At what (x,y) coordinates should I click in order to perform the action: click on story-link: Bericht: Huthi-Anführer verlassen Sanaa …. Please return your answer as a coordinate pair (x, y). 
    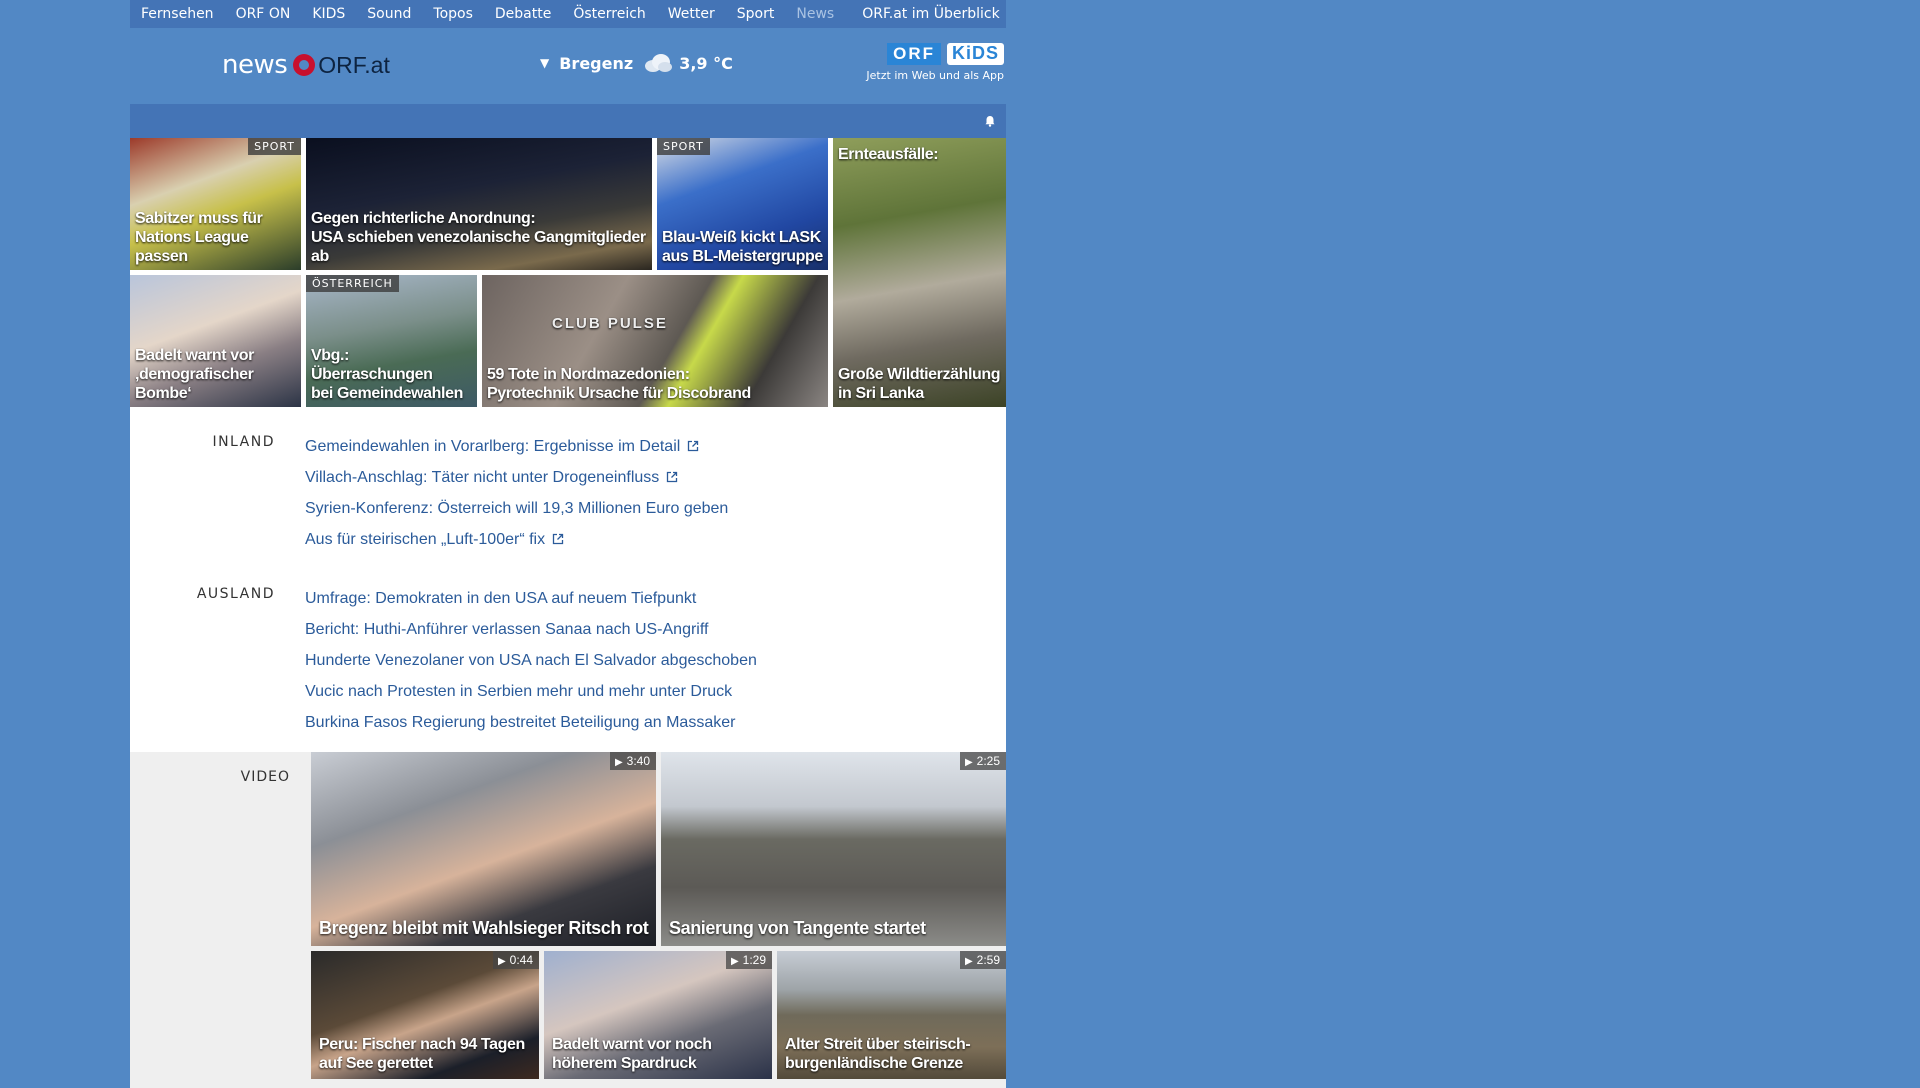
    Looking at the image, I should click on (531, 629).